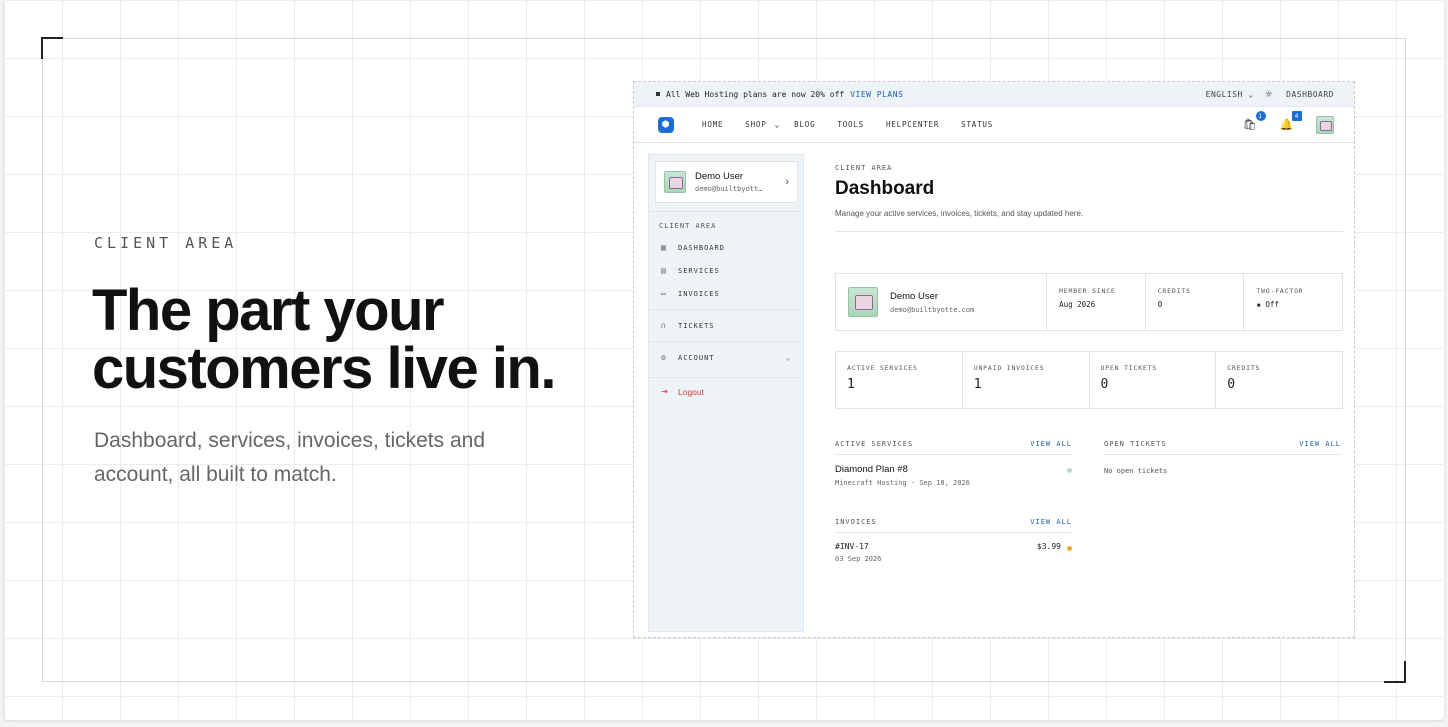 Image resolution: width=1448 pixels, height=727 pixels. What do you see at coordinates (1129, 368) in the screenshot?
I see `stat-label: OPEN TICKETS` at bounding box center [1129, 368].